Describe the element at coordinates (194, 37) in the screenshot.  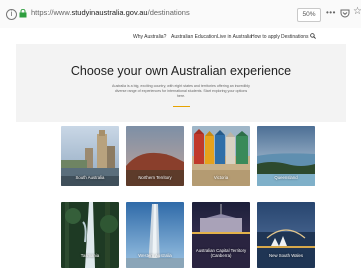
I see `nav-item-australian-education: Australian Education` at that location.